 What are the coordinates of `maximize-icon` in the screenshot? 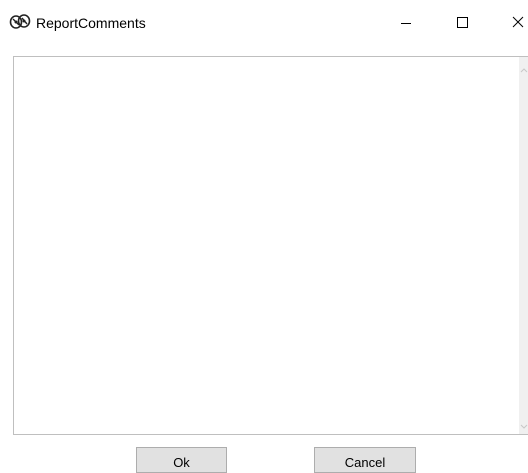 It's located at (462, 22).